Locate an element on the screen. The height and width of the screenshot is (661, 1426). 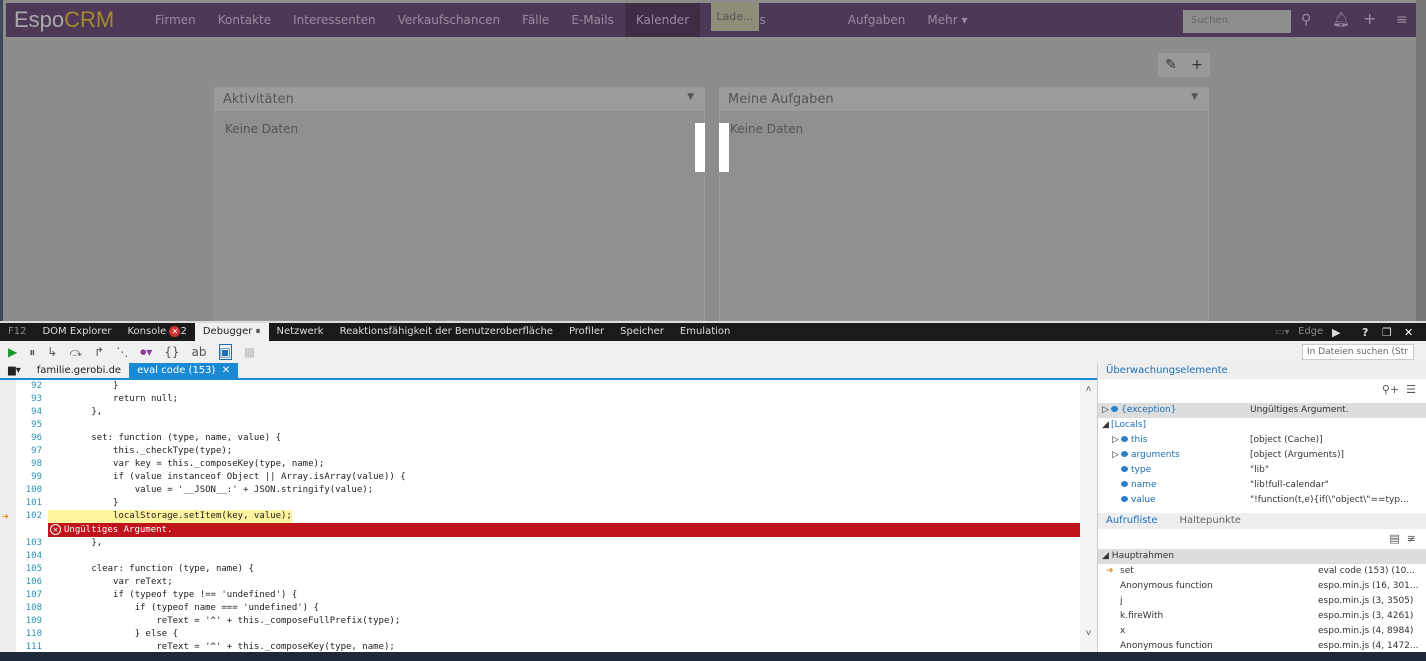
line-number: 95 is located at coordinates (21, 425).